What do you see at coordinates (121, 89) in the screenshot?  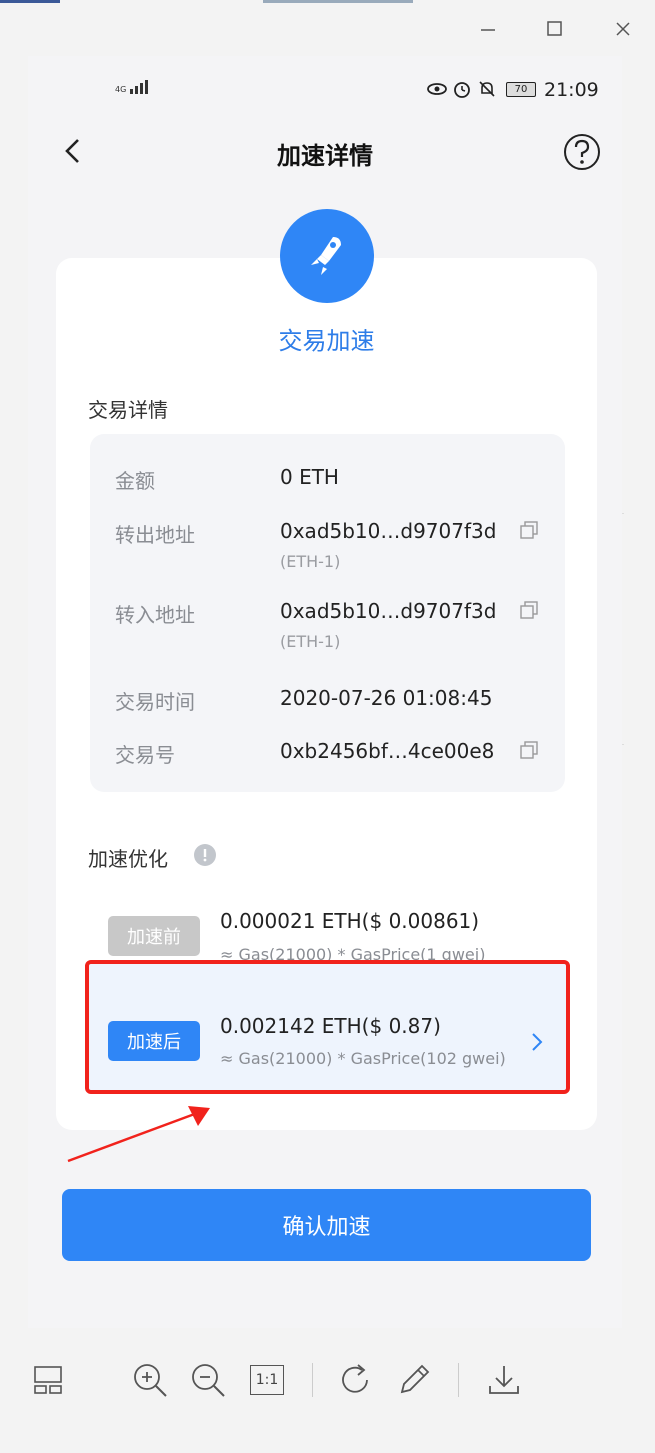 I see `network-type: 4G` at bounding box center [121, 89].